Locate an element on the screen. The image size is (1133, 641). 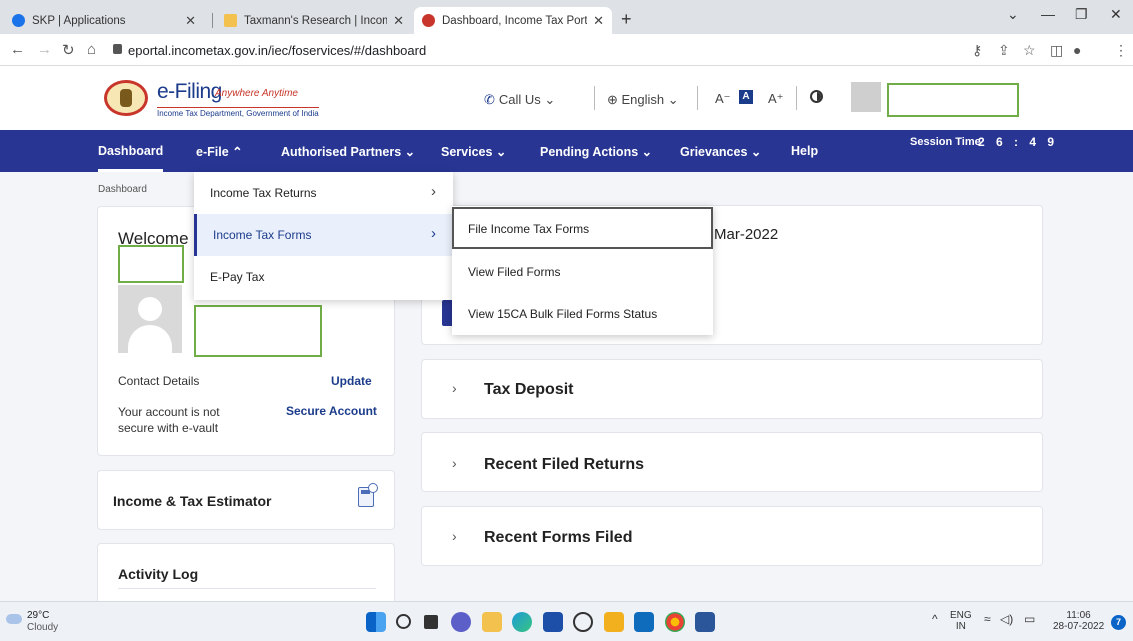
volume-icon: ◁) is located at coordinates (1006, 619).